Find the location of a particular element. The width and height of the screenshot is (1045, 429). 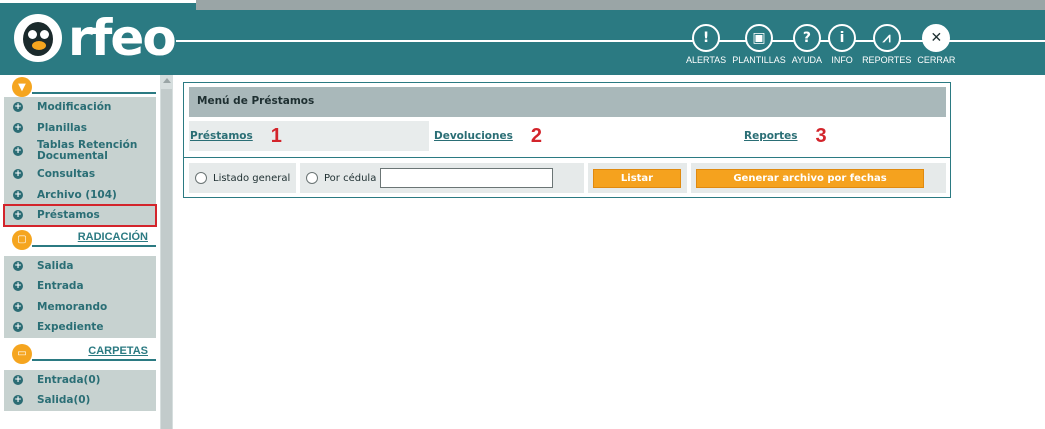

sidebar-item-label: Salida is located at coordinates (55, 265).